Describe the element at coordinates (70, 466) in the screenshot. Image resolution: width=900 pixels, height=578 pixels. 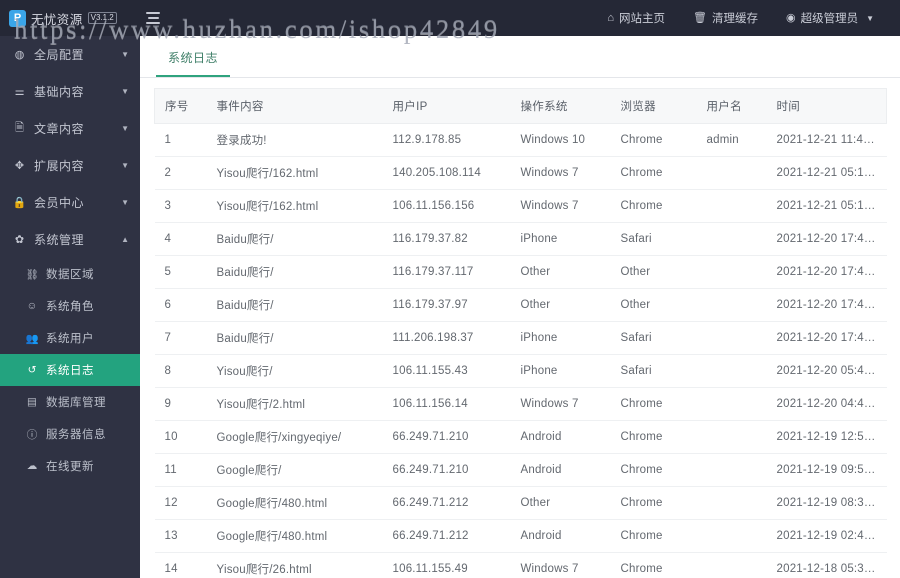
I see `sidebar-subitem-online-update: ☁ 在线更新` at that location.